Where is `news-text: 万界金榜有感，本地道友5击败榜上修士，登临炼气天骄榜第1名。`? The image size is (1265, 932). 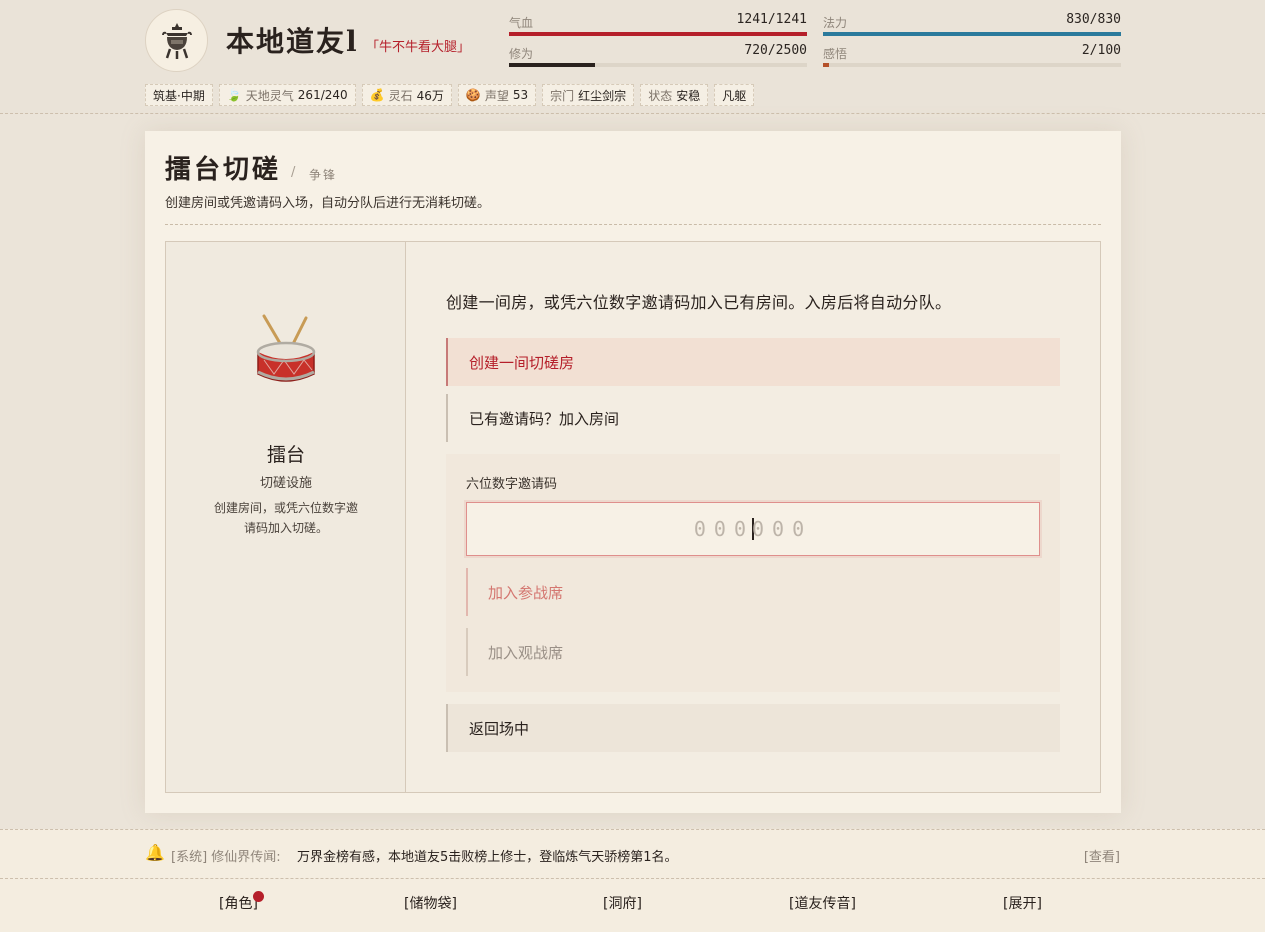 news-text: 万界金榜有感，本地道友5击败榜上修士，登临炼气天骄榜第1名。 is located at coordinates (487, 857).